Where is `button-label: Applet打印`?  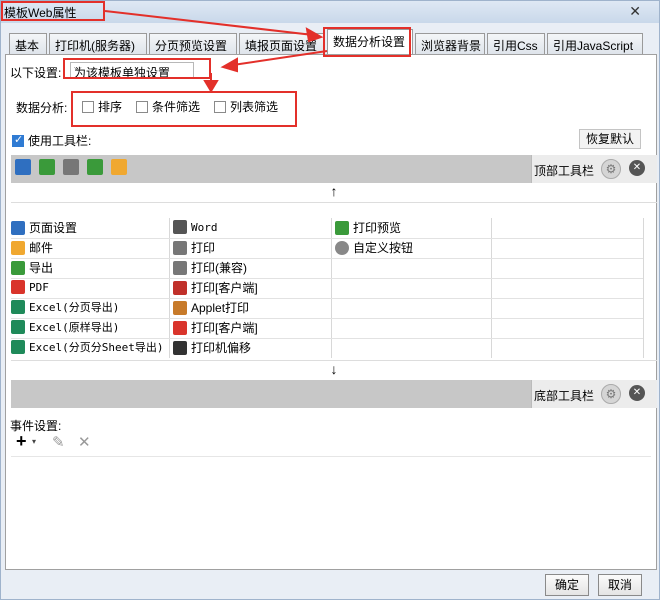 button-label: Applet打印 is located at coordinates (220, 308).